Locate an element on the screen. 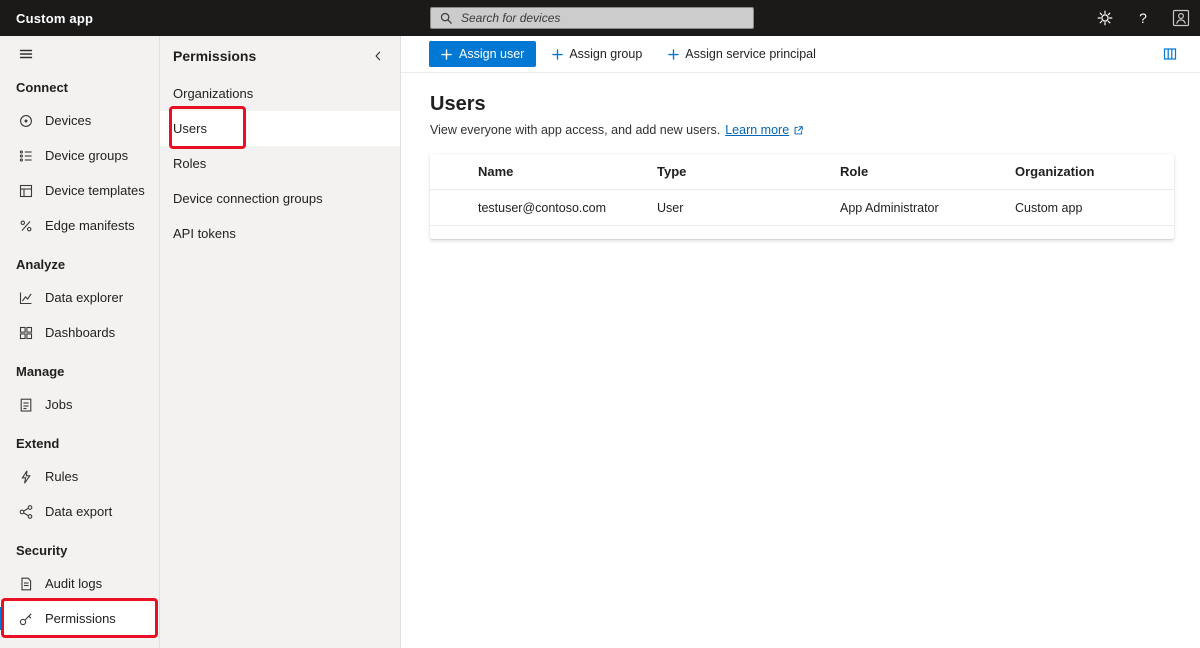 The height and width of the screenshot is (648, 1200). sidebar-item-label: Audit logs is located at coordinates (74, 583).